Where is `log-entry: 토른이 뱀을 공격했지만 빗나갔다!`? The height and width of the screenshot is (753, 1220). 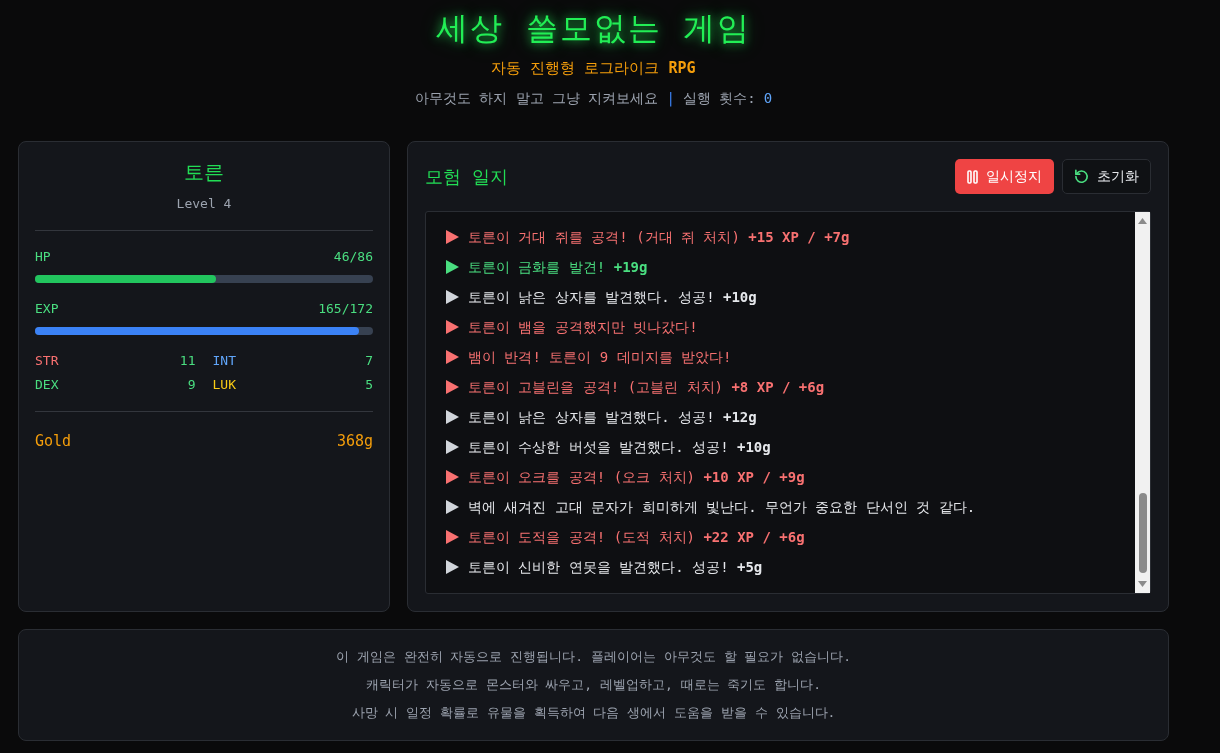 log-entry: 토른이 뱀을 공격했지만 빗나갔다! is located at coordinates (583, 327).